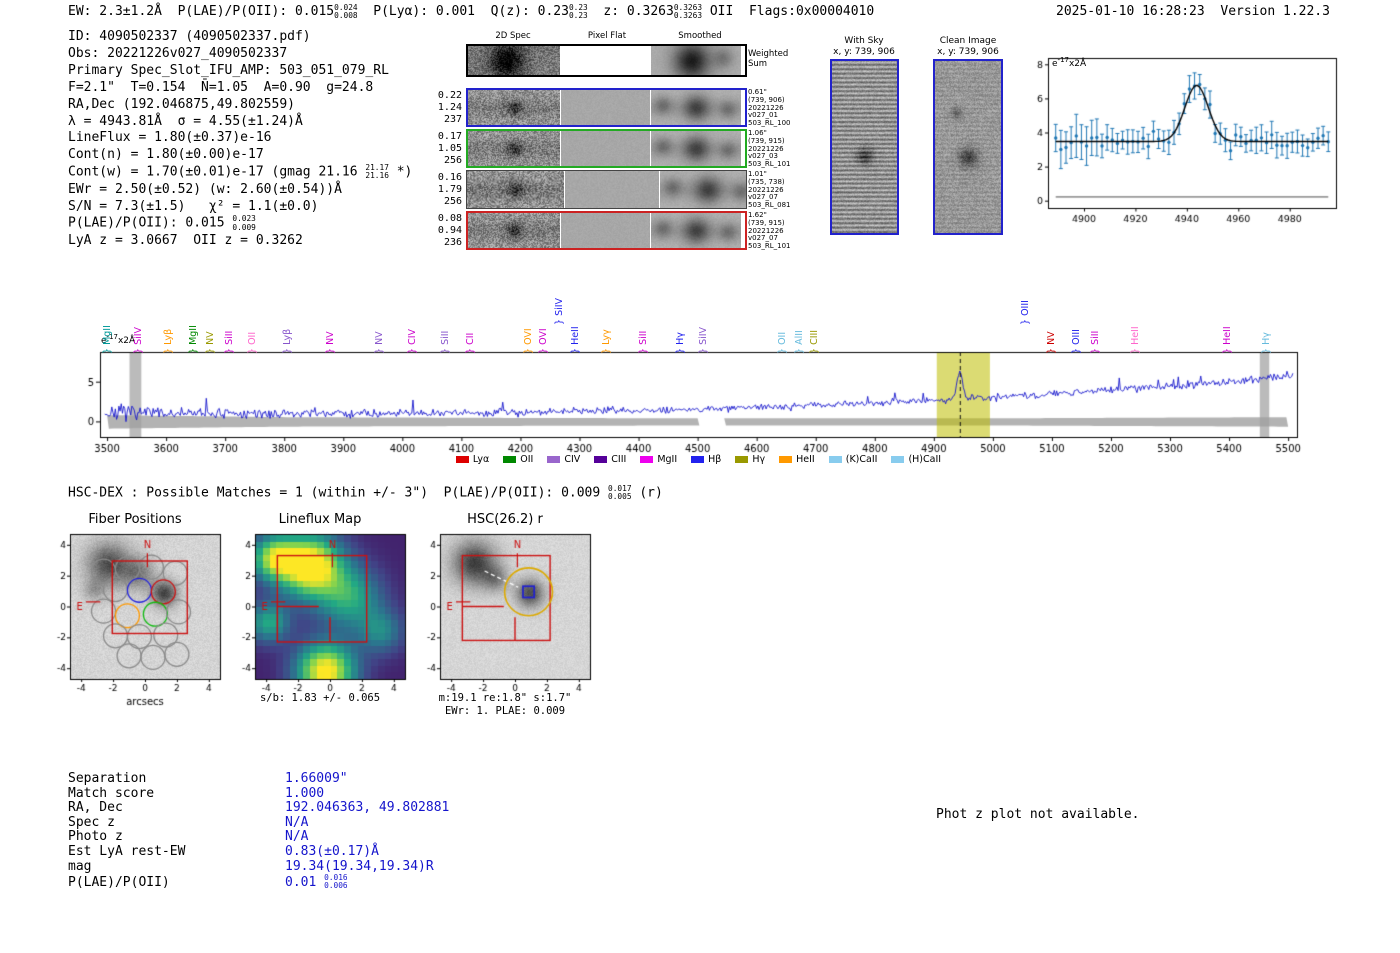 This screenshot has width=1400, height=953. I want to click on twod-row-annotation: 1.62" (739, 915) 20221226 v027_07 503_RL_101, so click(769, 231).